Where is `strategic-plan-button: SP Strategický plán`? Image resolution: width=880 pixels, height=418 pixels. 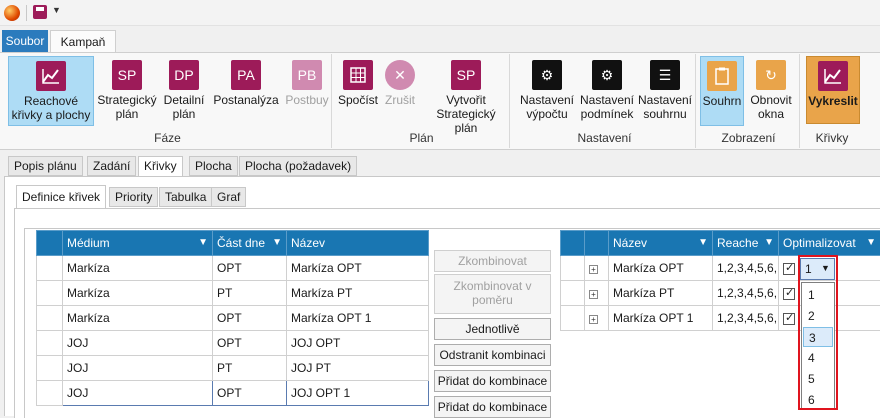 strategic-plan-button: SP Strategický plán is located at coordinates (127, 88).